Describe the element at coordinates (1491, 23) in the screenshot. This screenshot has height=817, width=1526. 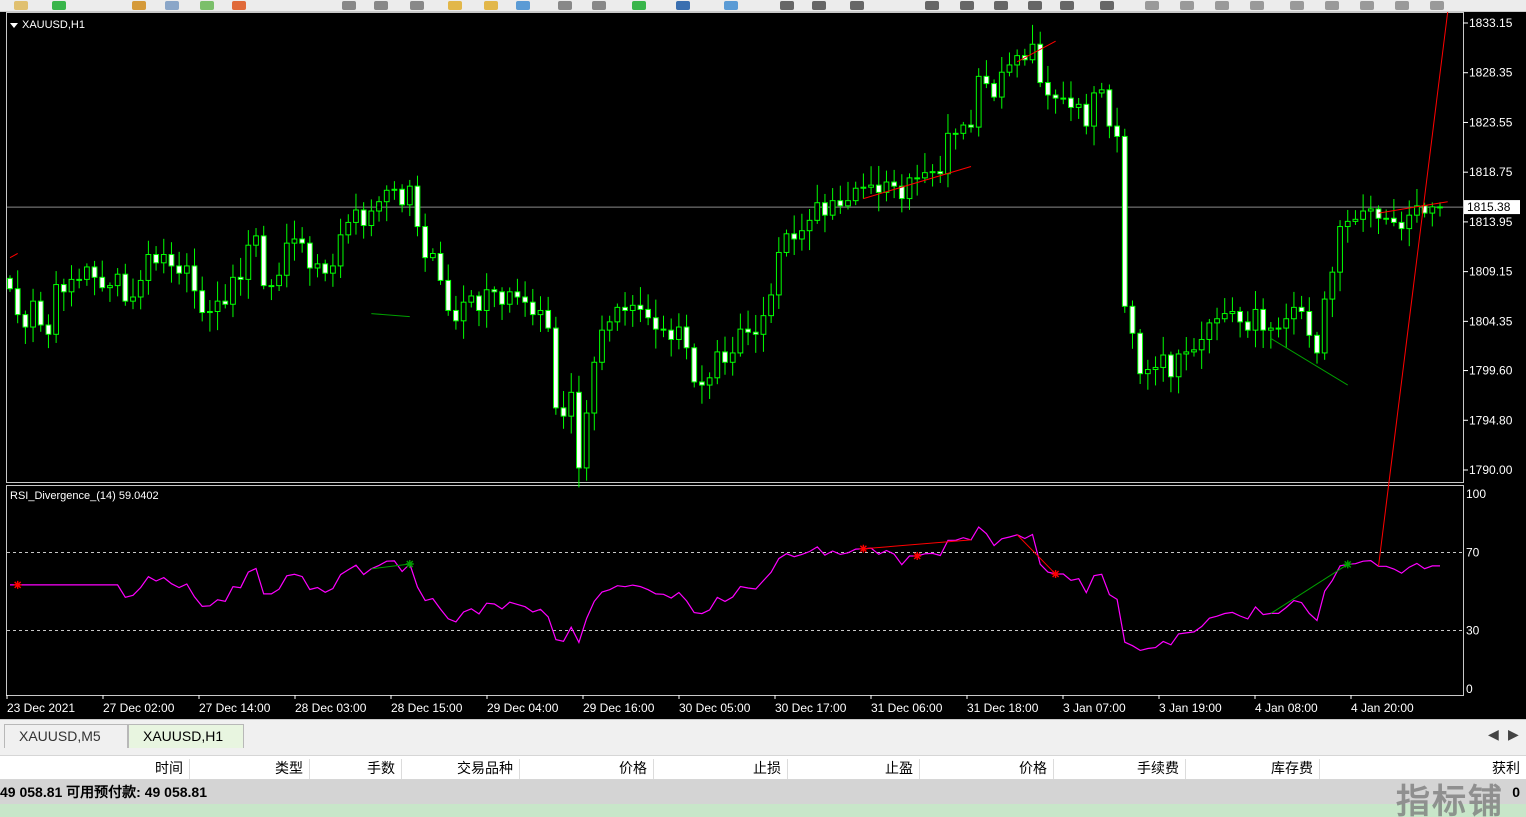
I see `price-axis-label: 1833.15` at that location.